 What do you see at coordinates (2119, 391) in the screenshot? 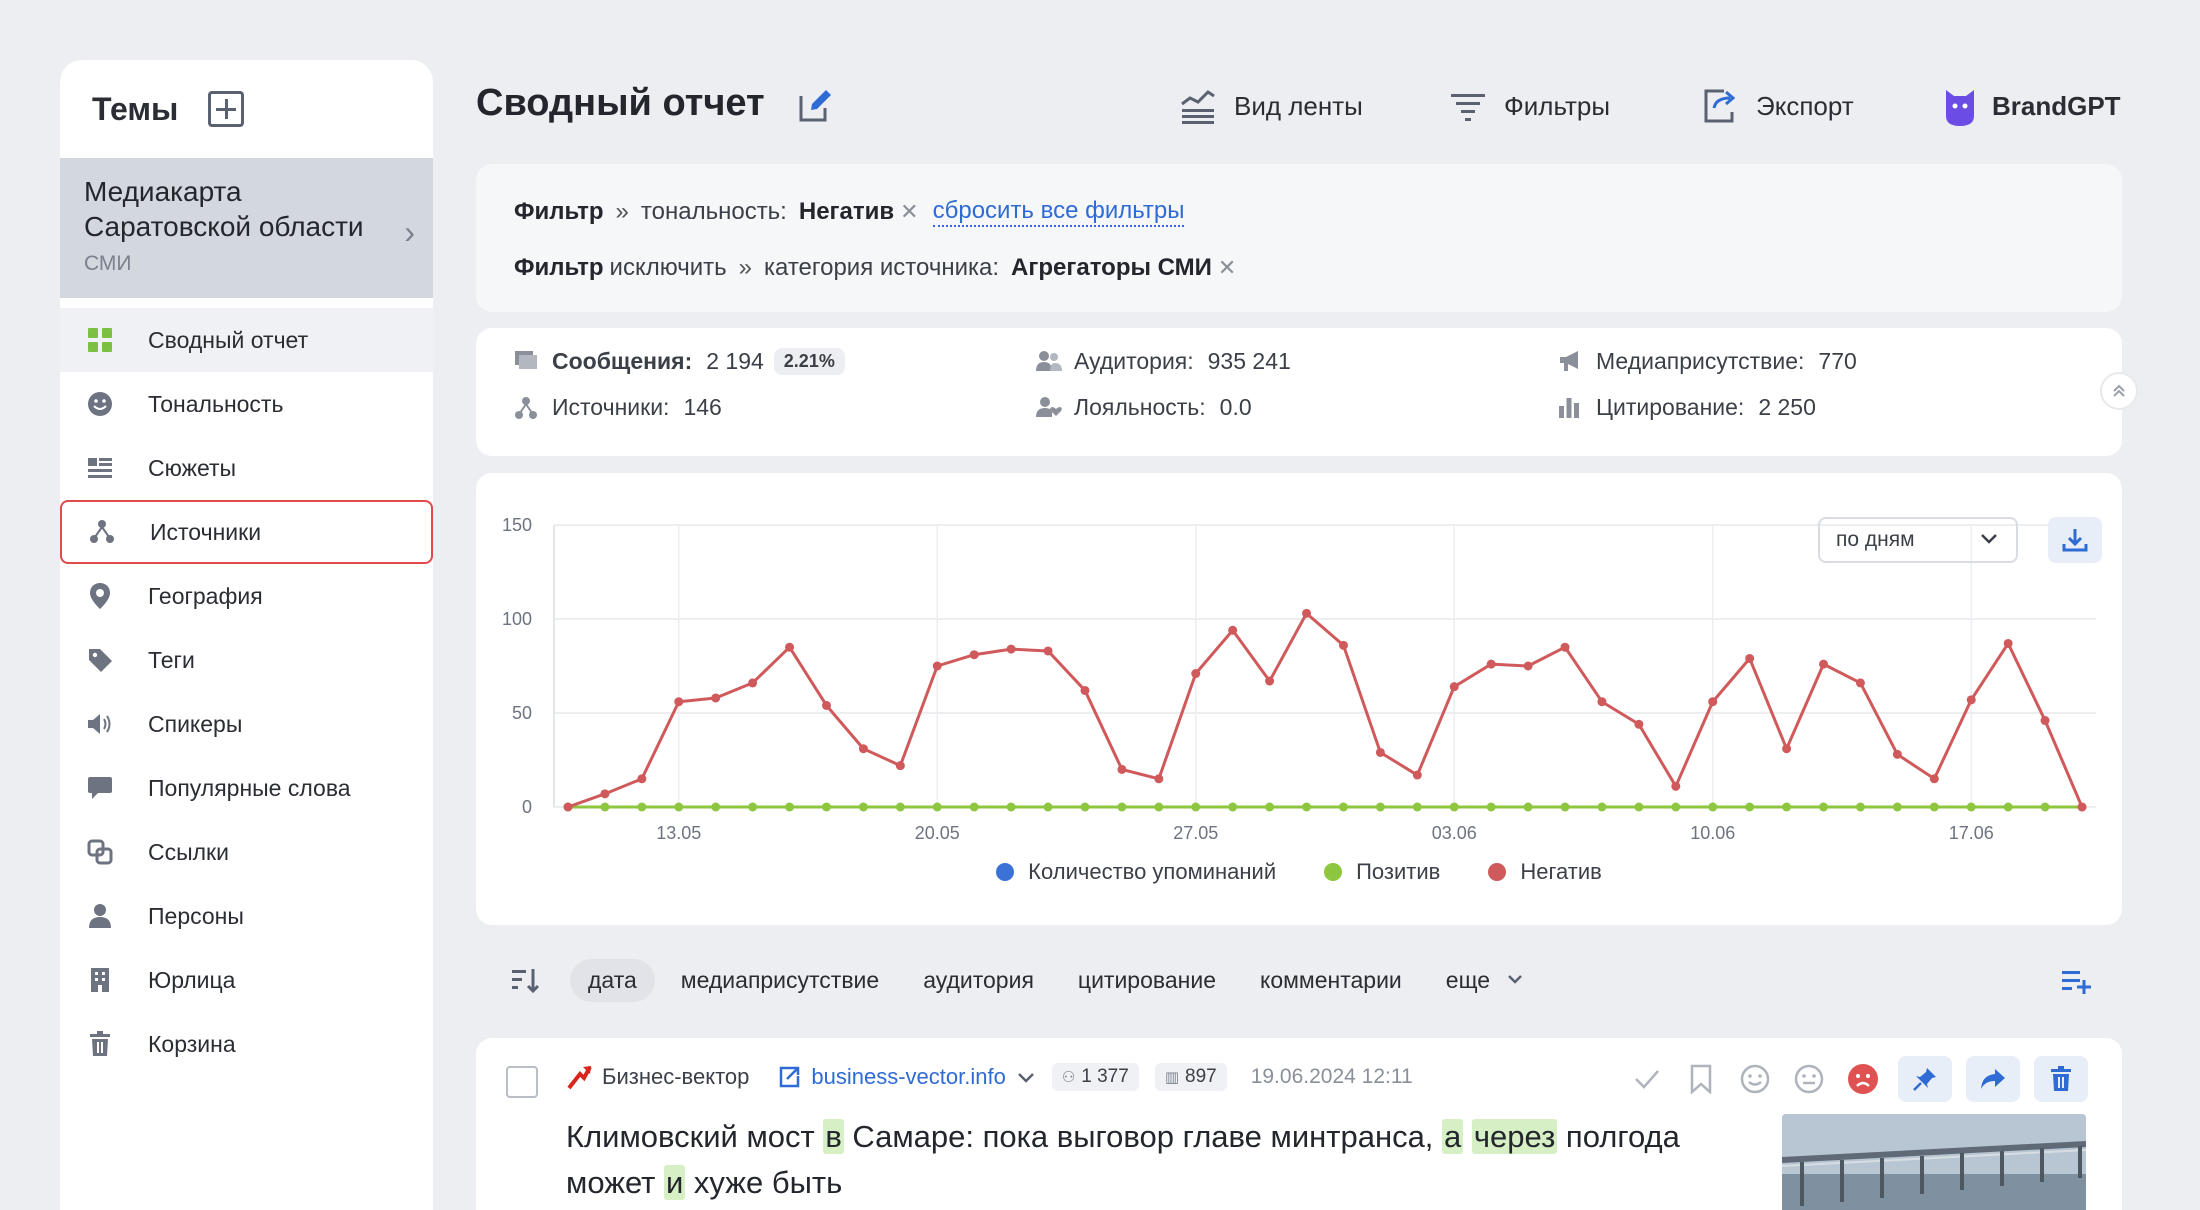
I see `collapse-stats-button` at bounding box center [2119, 391].